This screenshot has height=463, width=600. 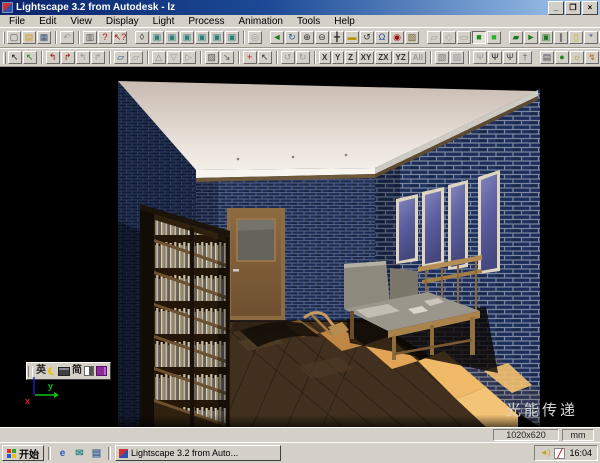 I want to click on zoom-out-button: ⊖, so click(x=322, y=37).